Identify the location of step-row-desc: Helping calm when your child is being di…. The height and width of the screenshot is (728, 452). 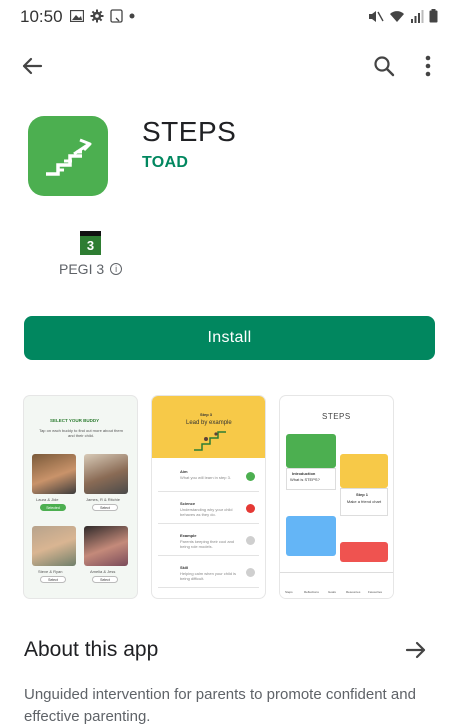
(208, 576).